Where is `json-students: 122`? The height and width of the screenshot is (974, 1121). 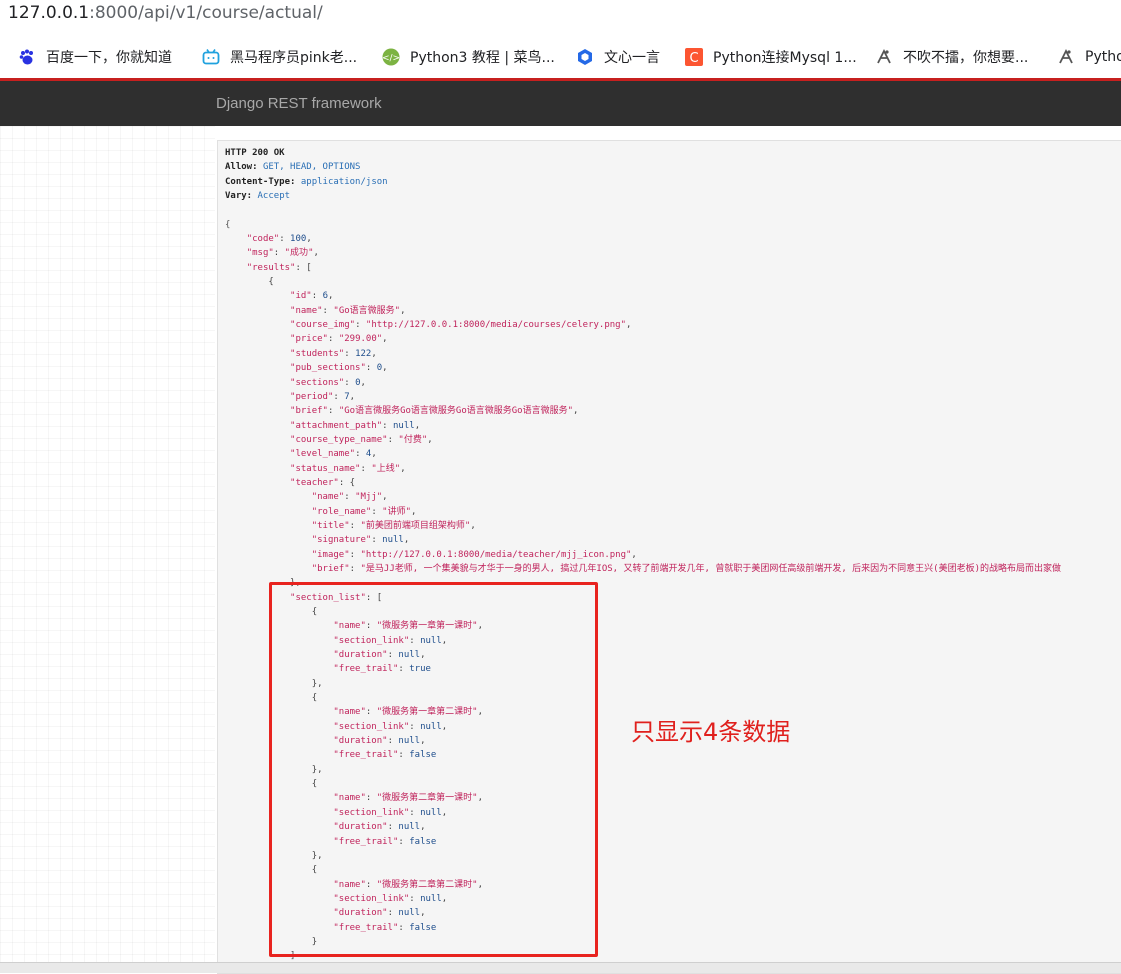 json-students: 122 is located at coordinates (363, 353).